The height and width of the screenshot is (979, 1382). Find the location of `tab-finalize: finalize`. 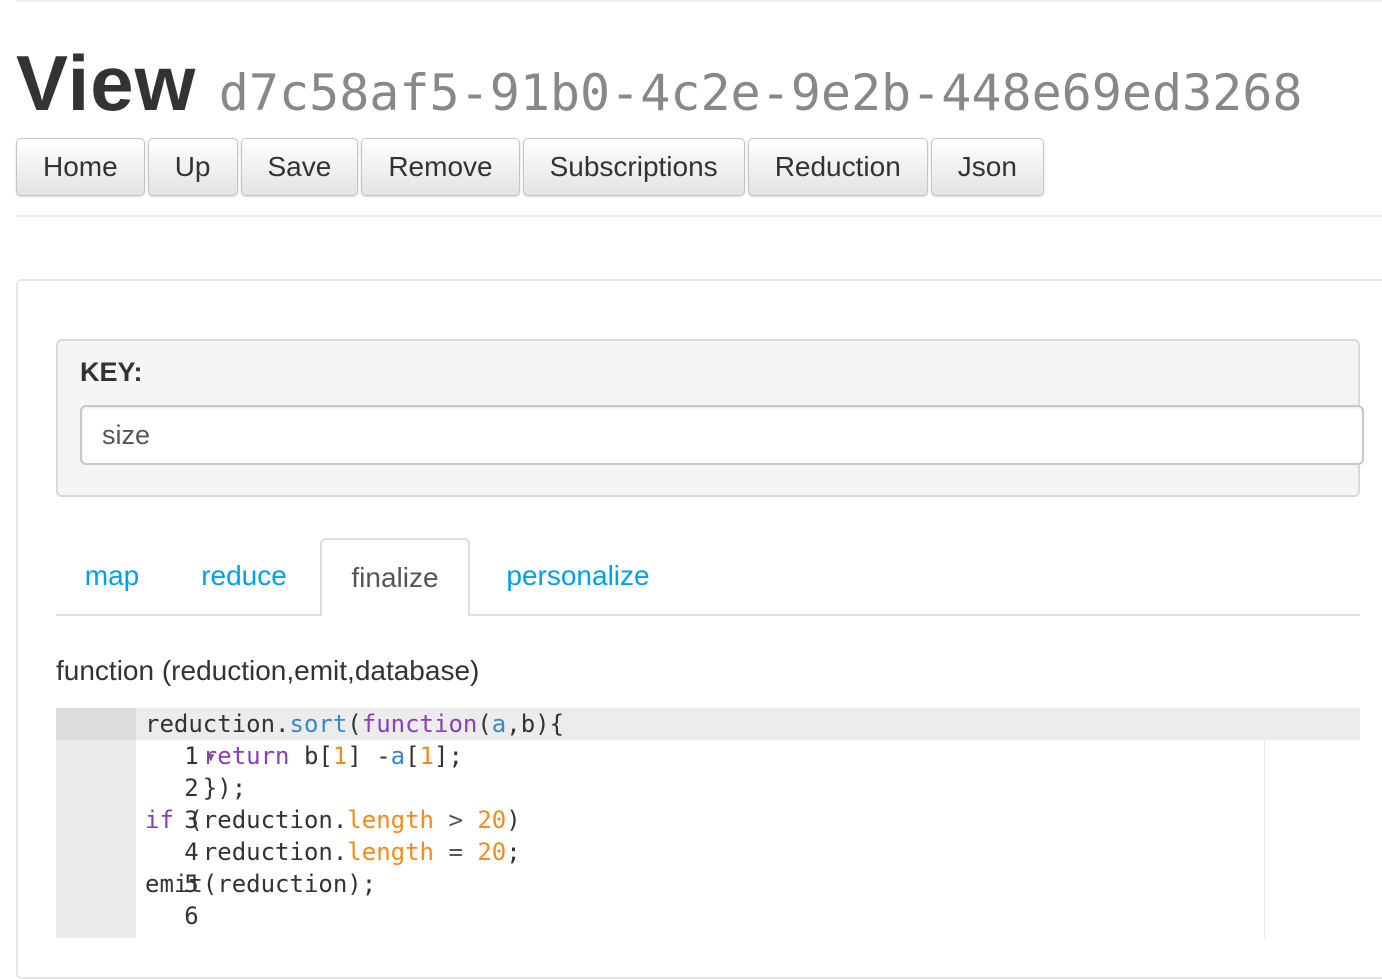

tab-finalize: finalize is located at coordinates (395, 577).